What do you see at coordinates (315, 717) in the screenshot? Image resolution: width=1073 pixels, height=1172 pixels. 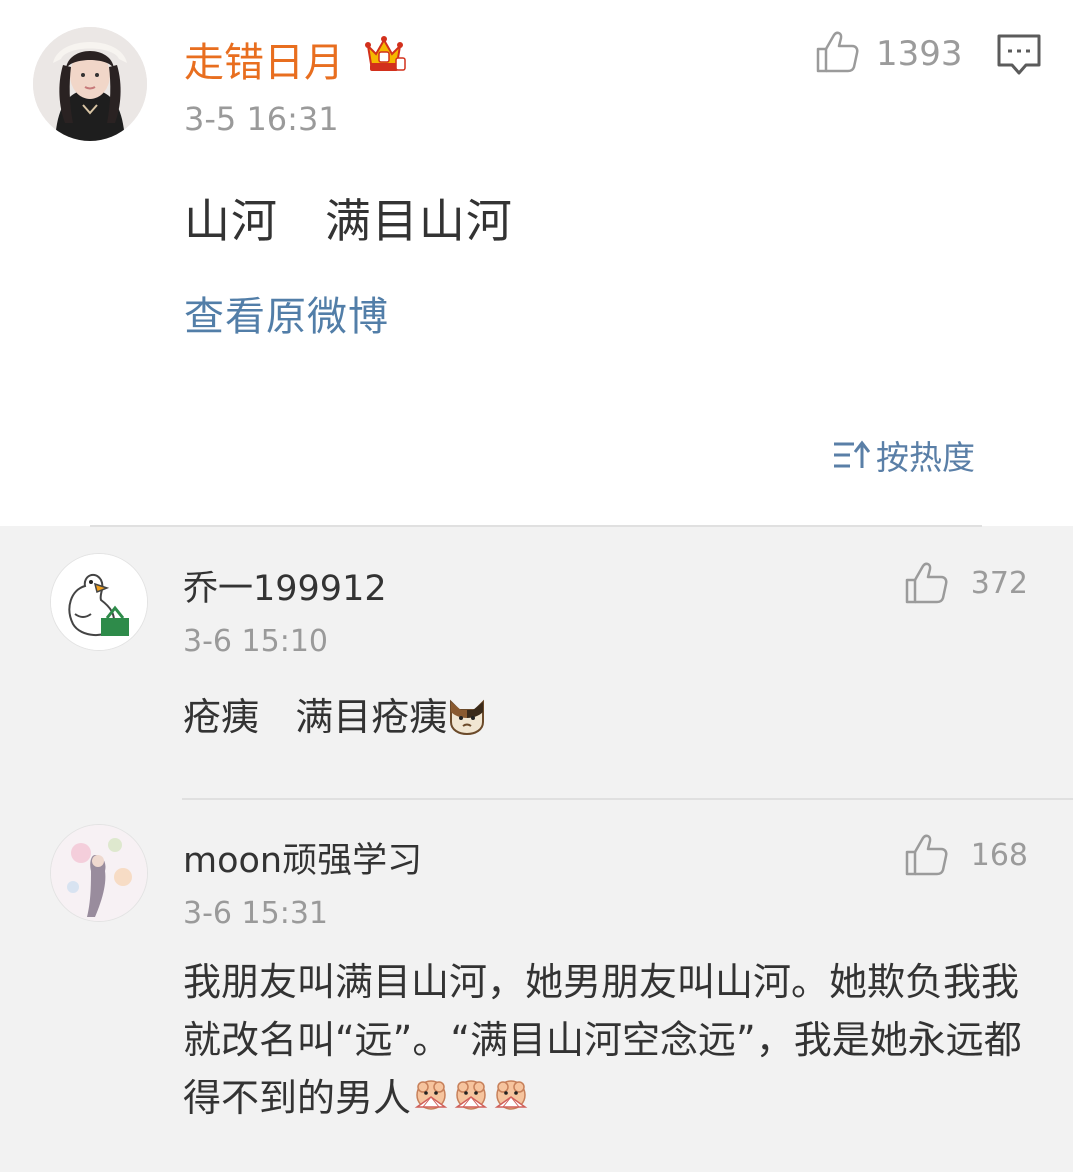 I see `comment-text-content: 疮痍 满目疮痍` at bounding box center [315, 717].